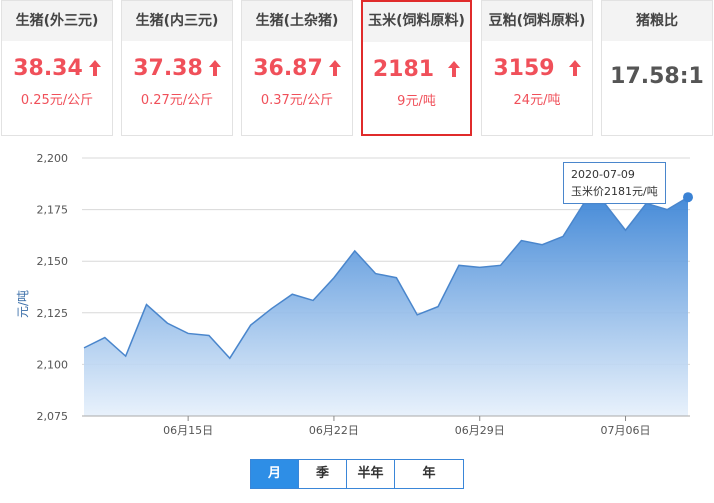 The width and height of the screenshot is (714, 503). Describe the element at coordinates (323, 474) in the screenshot. I see `range-tab-quarter: 季` at that location.